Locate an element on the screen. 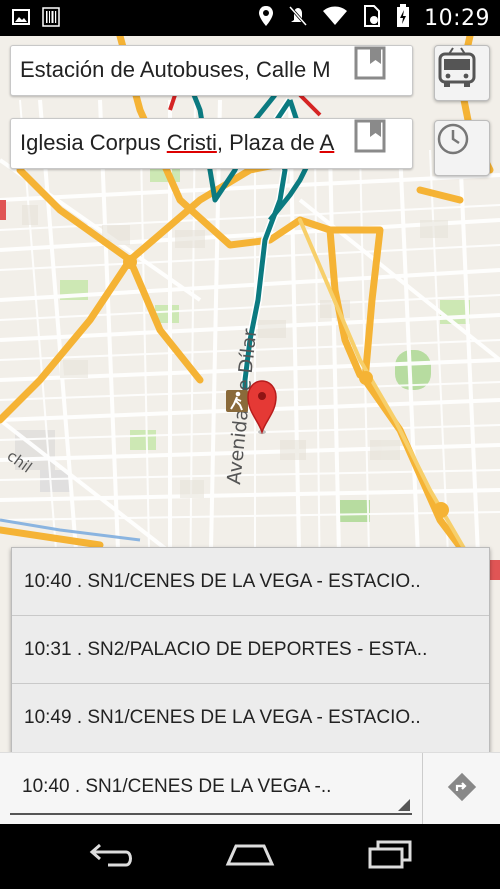  home-button is located at coordinates (250, 856).